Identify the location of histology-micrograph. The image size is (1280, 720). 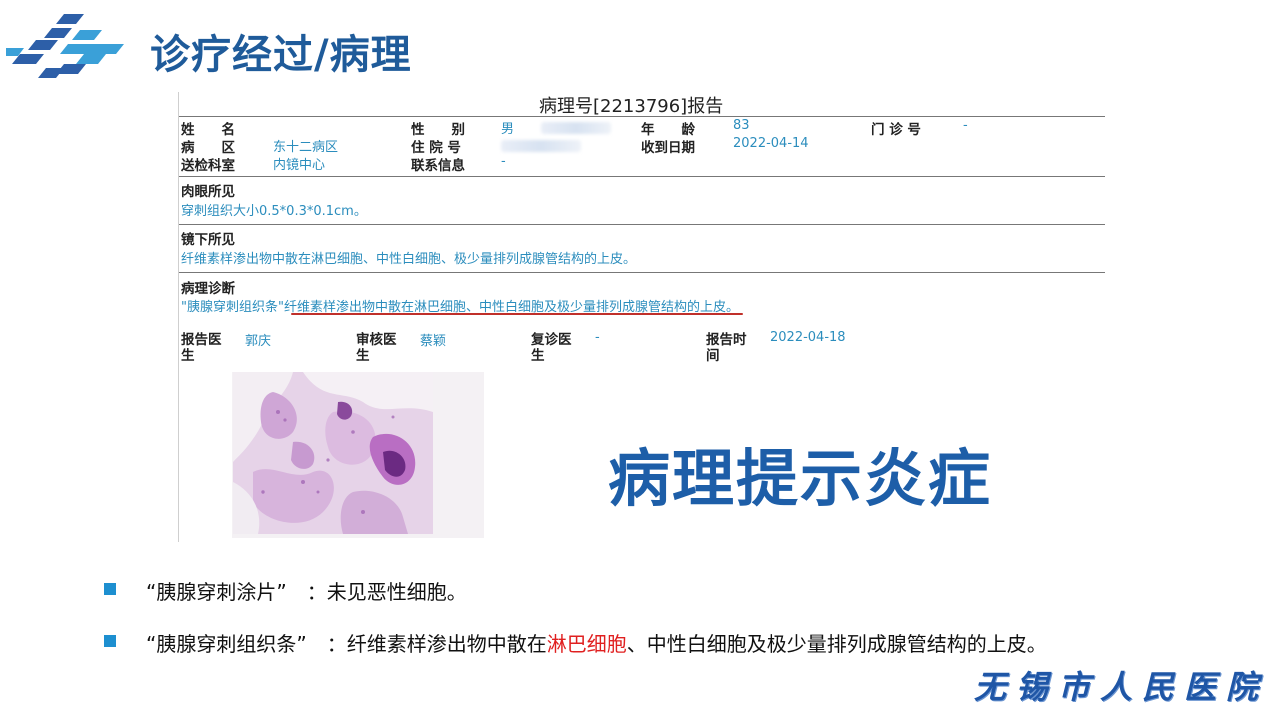
(333, 453).